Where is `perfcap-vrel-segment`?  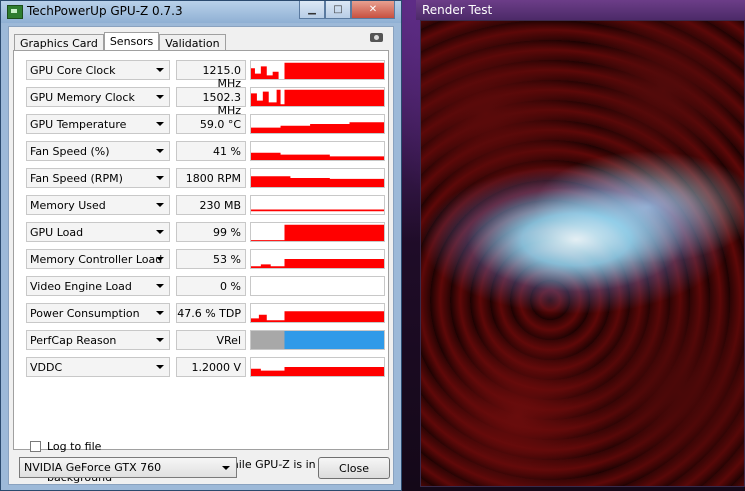 perfcap-vrel-segment is located at coordinates (334, 340).